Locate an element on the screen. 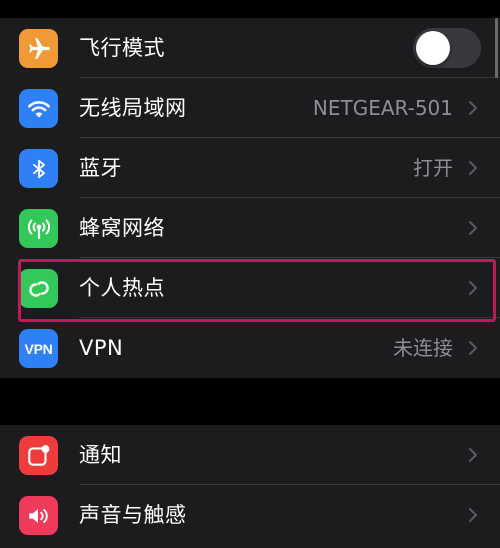  row-airplane-mode: 飞行模式 is located at coordinates (250, 48).